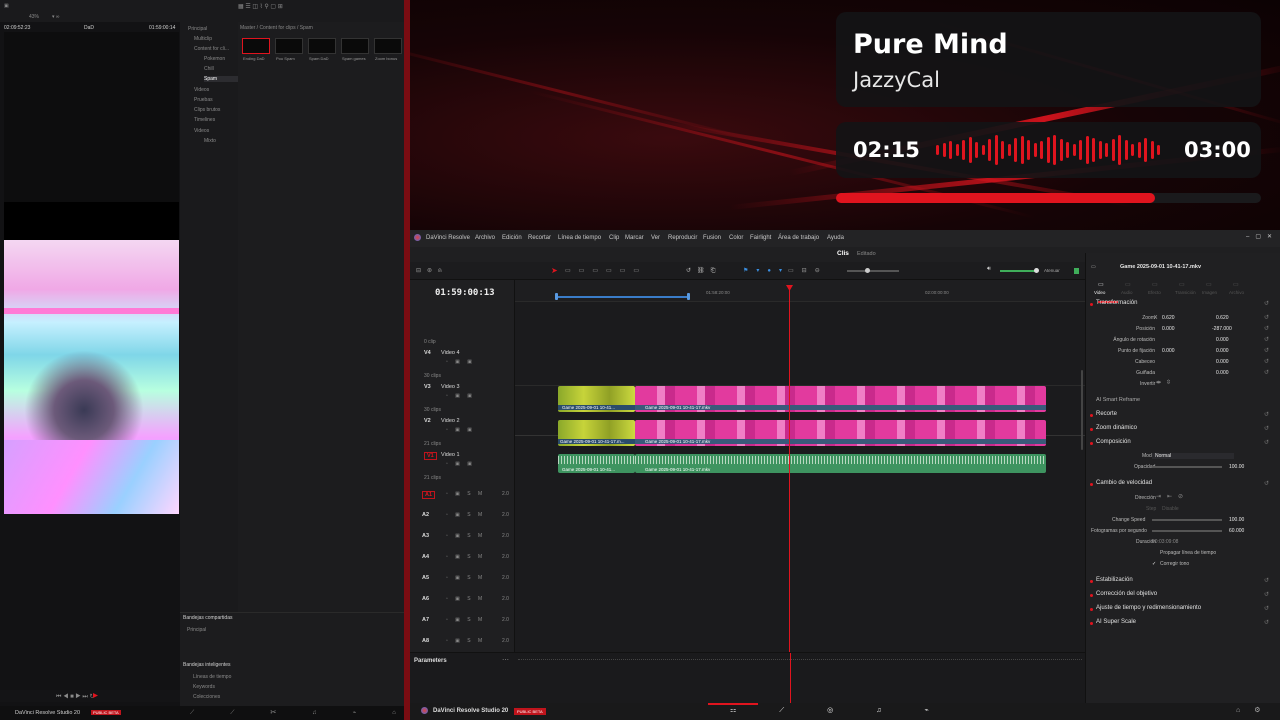 The image size is (1280, 720). What do you see at coordinates (1236, 520) in the screenshot?
I see `property-value: 100.00` at bounding box center [1236, 520].